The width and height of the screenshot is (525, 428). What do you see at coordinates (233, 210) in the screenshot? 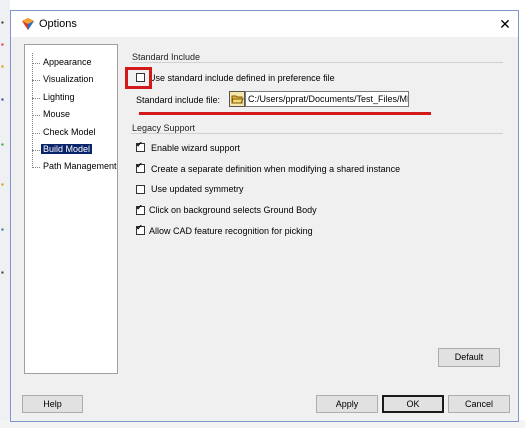
I see `background-selects-ground-label: Click on background selects Ground Body` at bounding box center [233, 210].